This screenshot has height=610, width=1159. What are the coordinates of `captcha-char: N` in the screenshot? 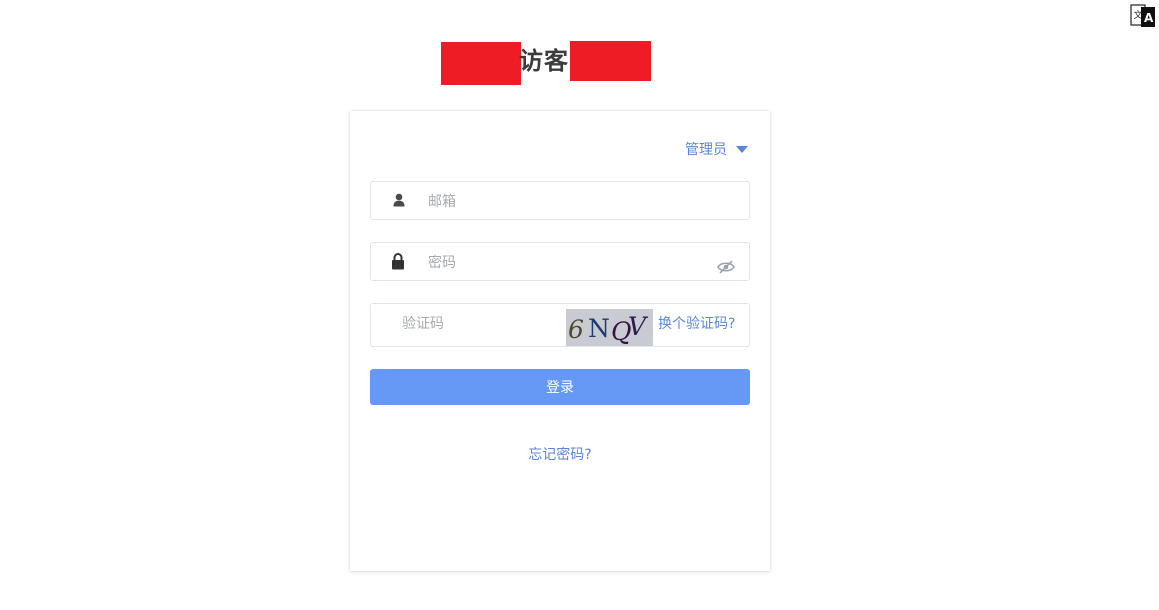 It's located at (599, 328).